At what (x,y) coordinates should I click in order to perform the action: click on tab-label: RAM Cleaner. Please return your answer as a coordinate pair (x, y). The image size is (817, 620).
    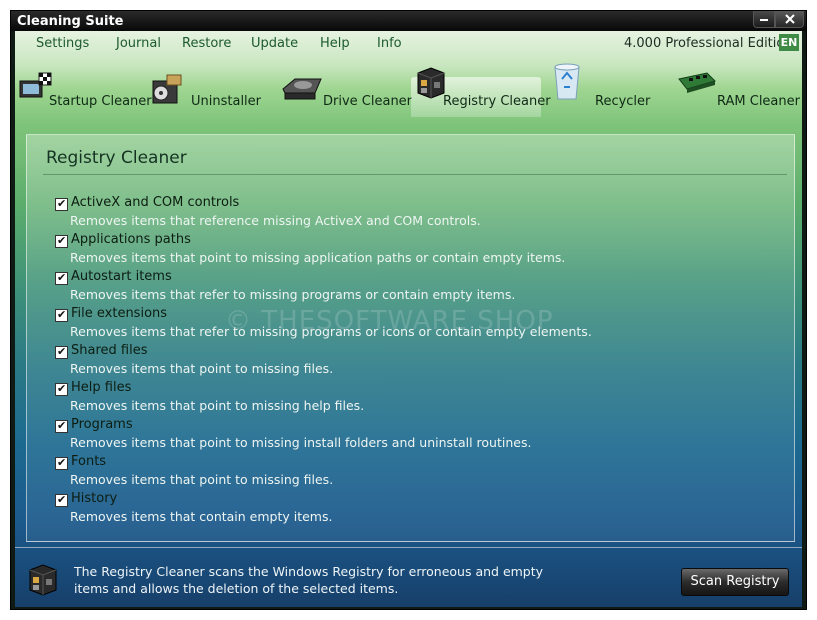
    Looking at the image, I should click on (758, 101).